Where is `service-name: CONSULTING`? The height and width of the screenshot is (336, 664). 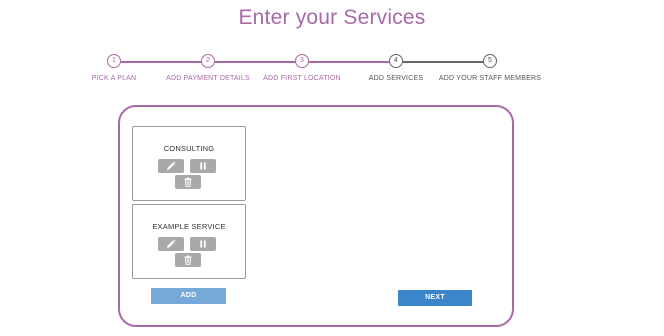
service-name: CONSULTING is located at coordinates (189, 148).